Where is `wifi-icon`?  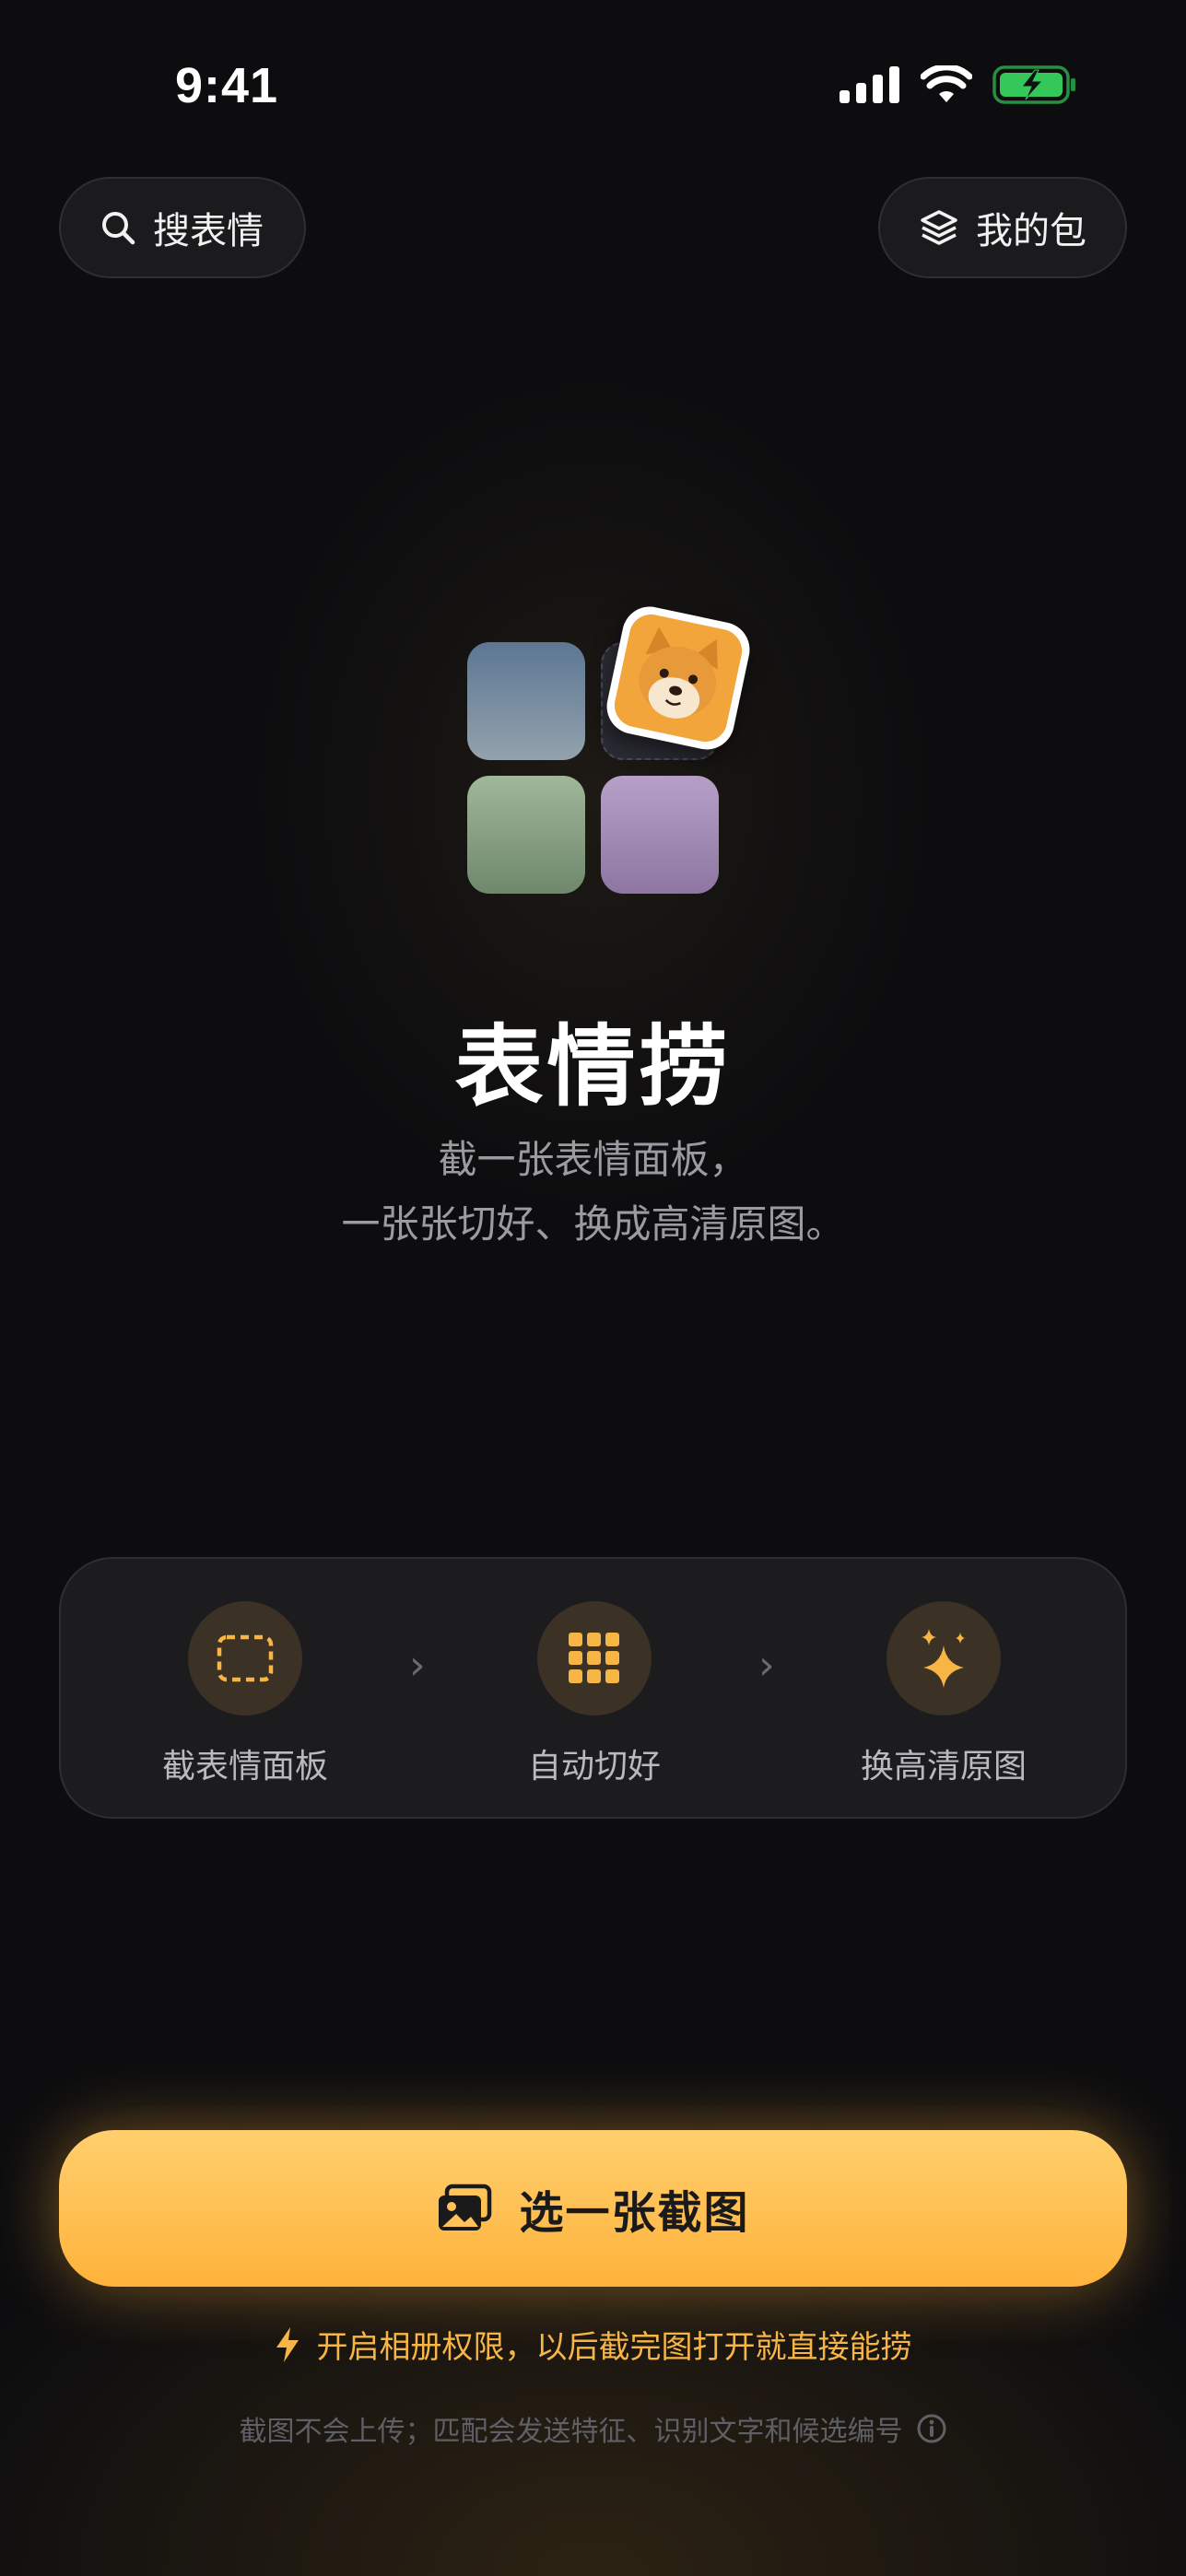 wifi-icon is located at coordinates (946, 83).